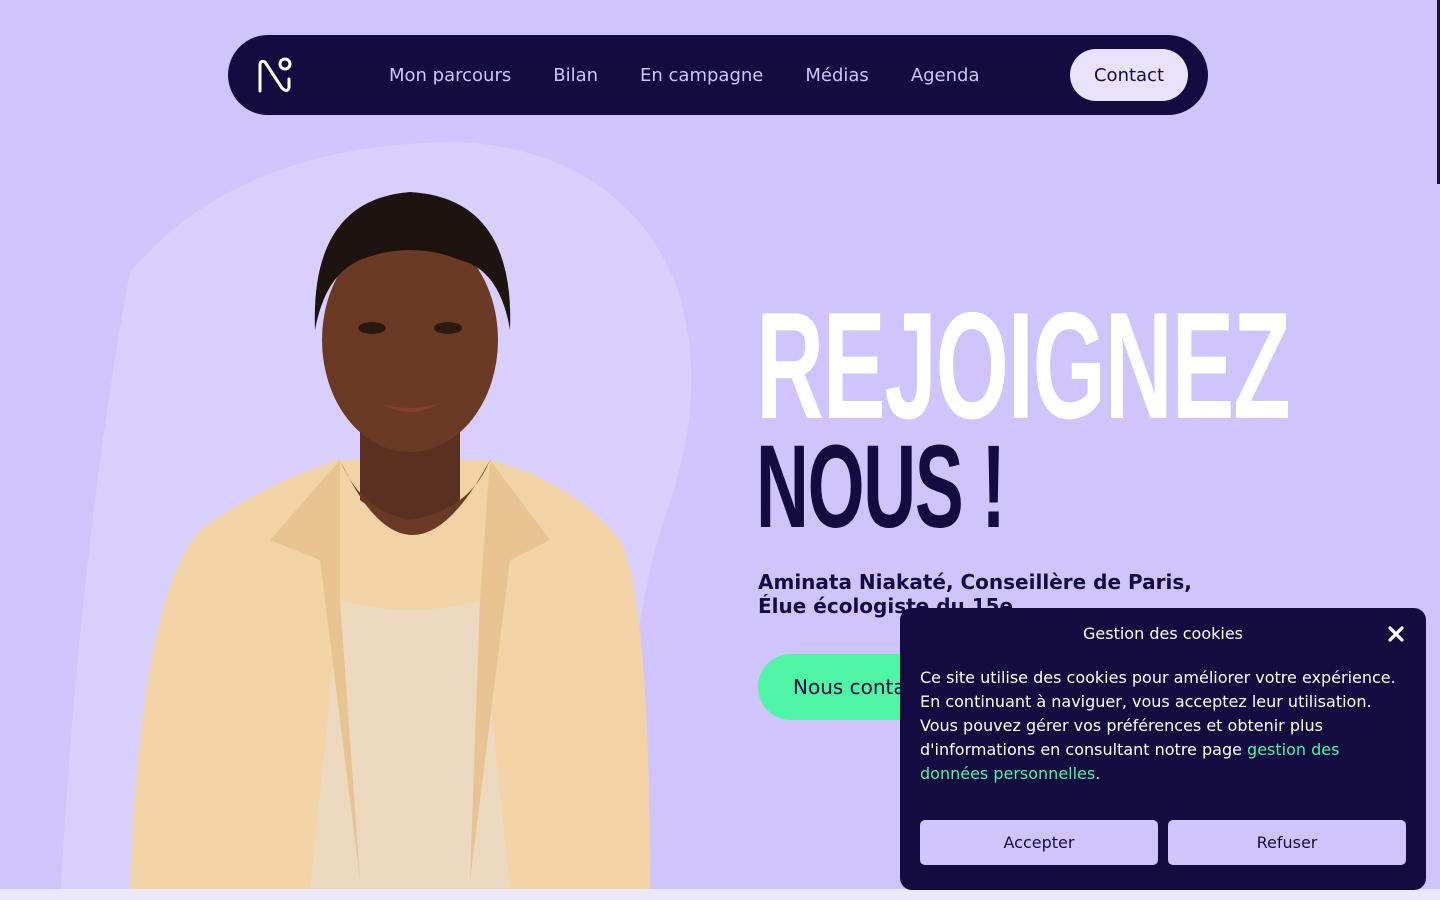 The height and width of the screenshot is (900, 1440). What do you see at coordinates (1396, 634) in the screenshot?
I see `close-icon` at bounding box center [1396, 634].